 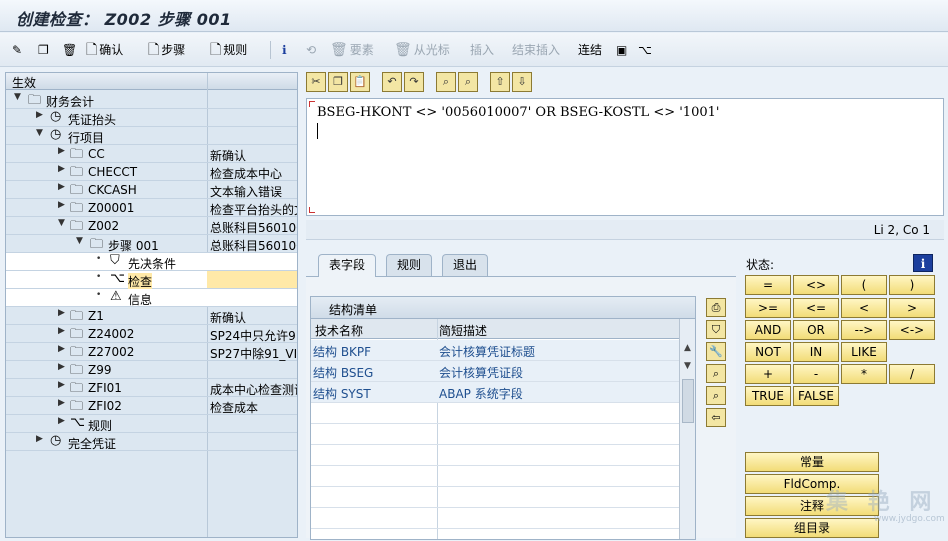 I want to click on print-icon: ⎙, so click(x=716, y=307).